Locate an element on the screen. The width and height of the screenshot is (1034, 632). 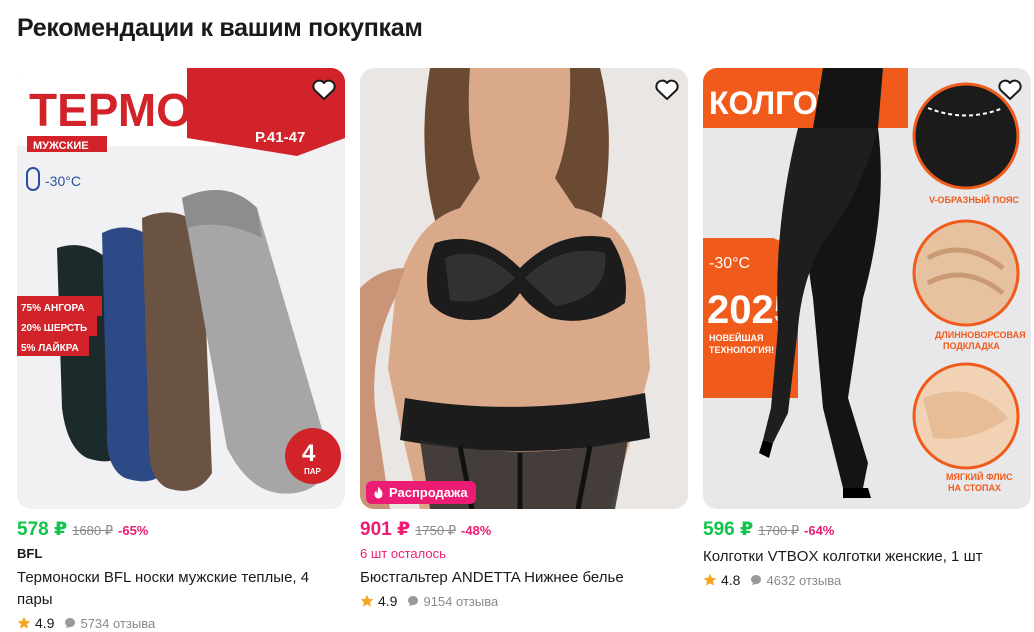
reviews-count: 9154 отзыва is located at coordinates (460, 601).